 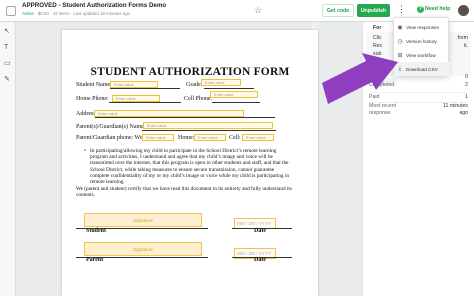 What do you see at coordinates (258, 10) in the screenshot?
I see `star-icon: ☆` at bounding box center [258, 10].